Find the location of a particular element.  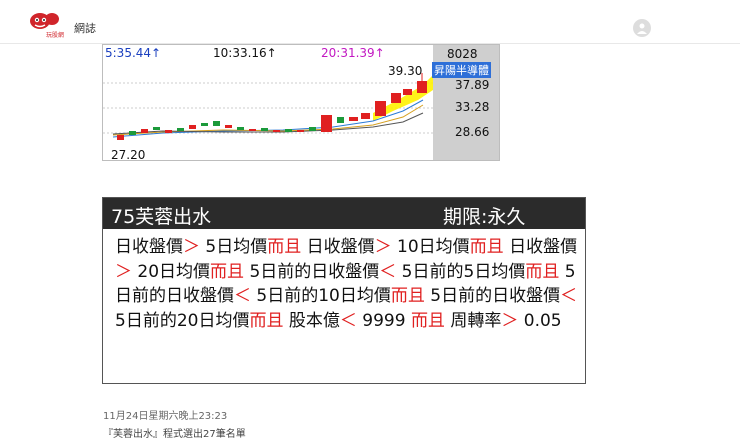

condition-term: 5日前的20日均價 is located at coordinates (182, 320).